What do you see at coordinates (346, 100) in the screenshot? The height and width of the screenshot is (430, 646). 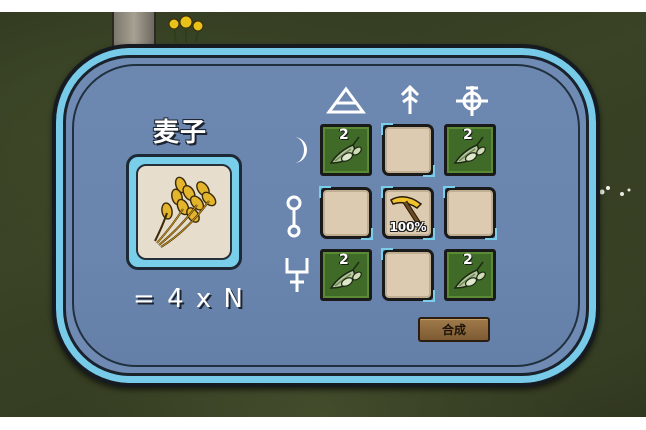 I see `air-triangle-icon` at bounding box center [346, 100].